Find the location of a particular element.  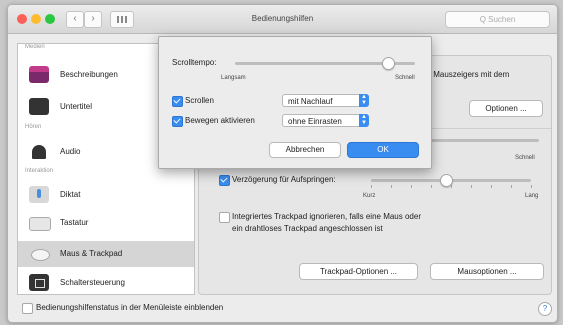

scroll-checkbox is located at coordinates (177, 101).